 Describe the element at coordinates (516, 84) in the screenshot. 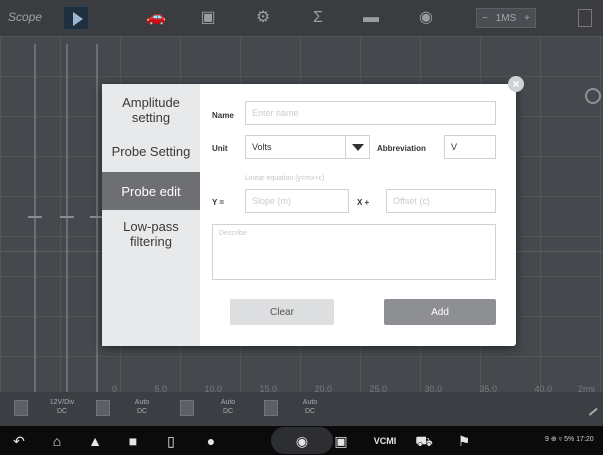

I see `close-icon: ×` at that location.